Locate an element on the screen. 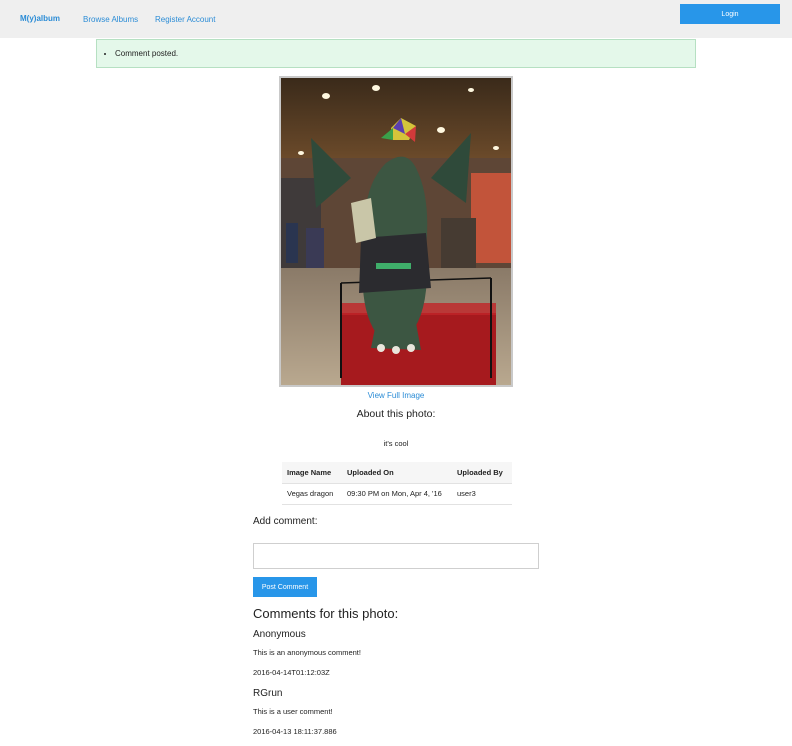 This screenshot has height=746, width=792. comment-timestamp: 2016-04-13 18:11:37.886 is located at coordinates (295, 731).